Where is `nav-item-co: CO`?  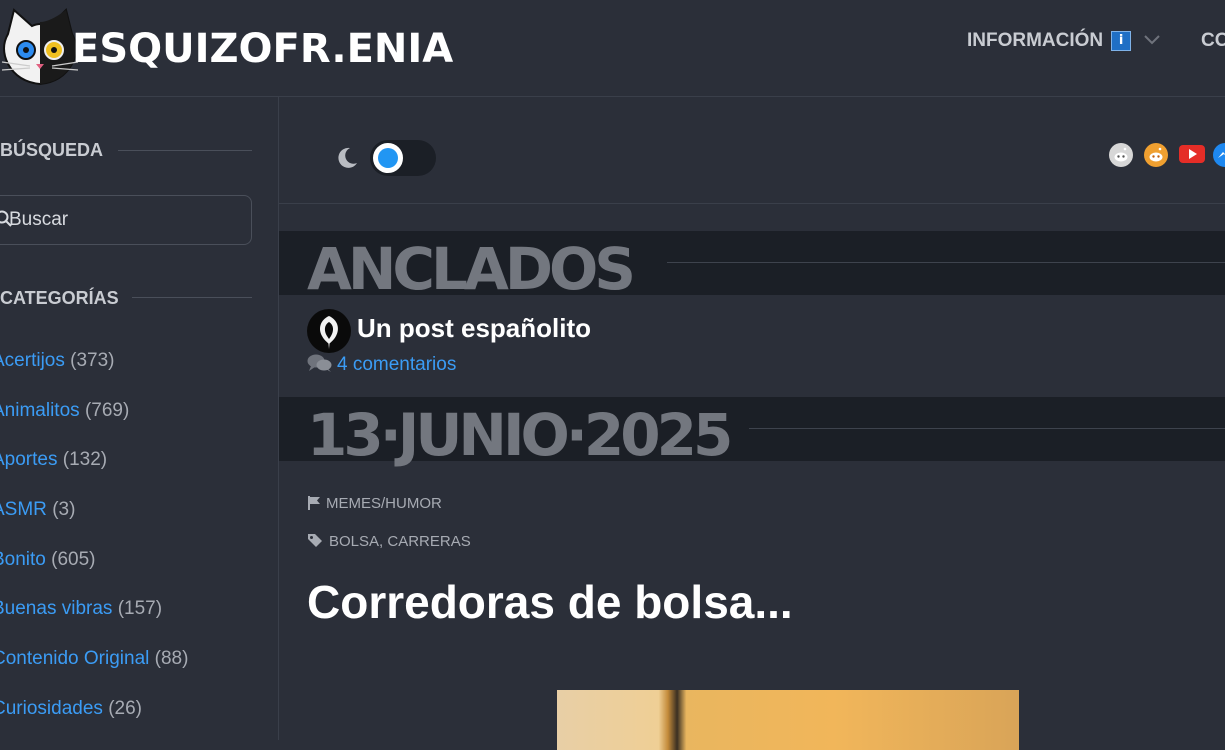 nav-item-co: CO is located at coordinates (1213, 41).